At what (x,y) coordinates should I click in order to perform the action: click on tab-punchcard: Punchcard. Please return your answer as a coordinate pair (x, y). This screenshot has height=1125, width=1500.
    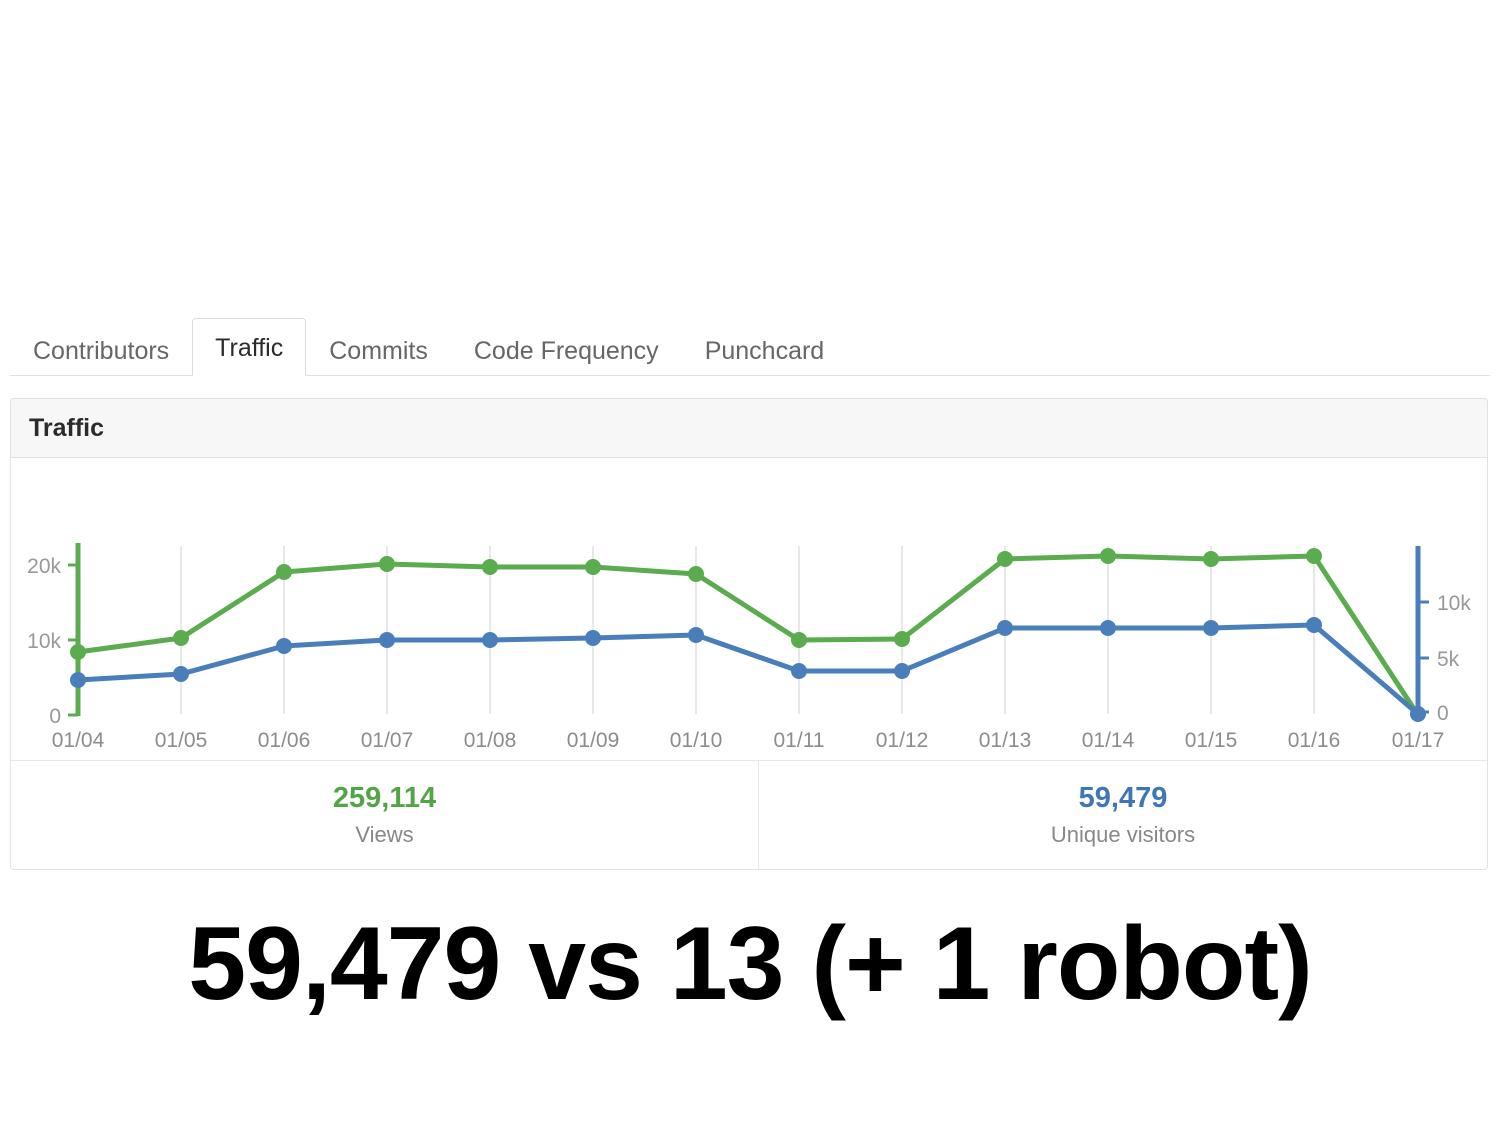
    Looking at the image, I should click on (765, 350).